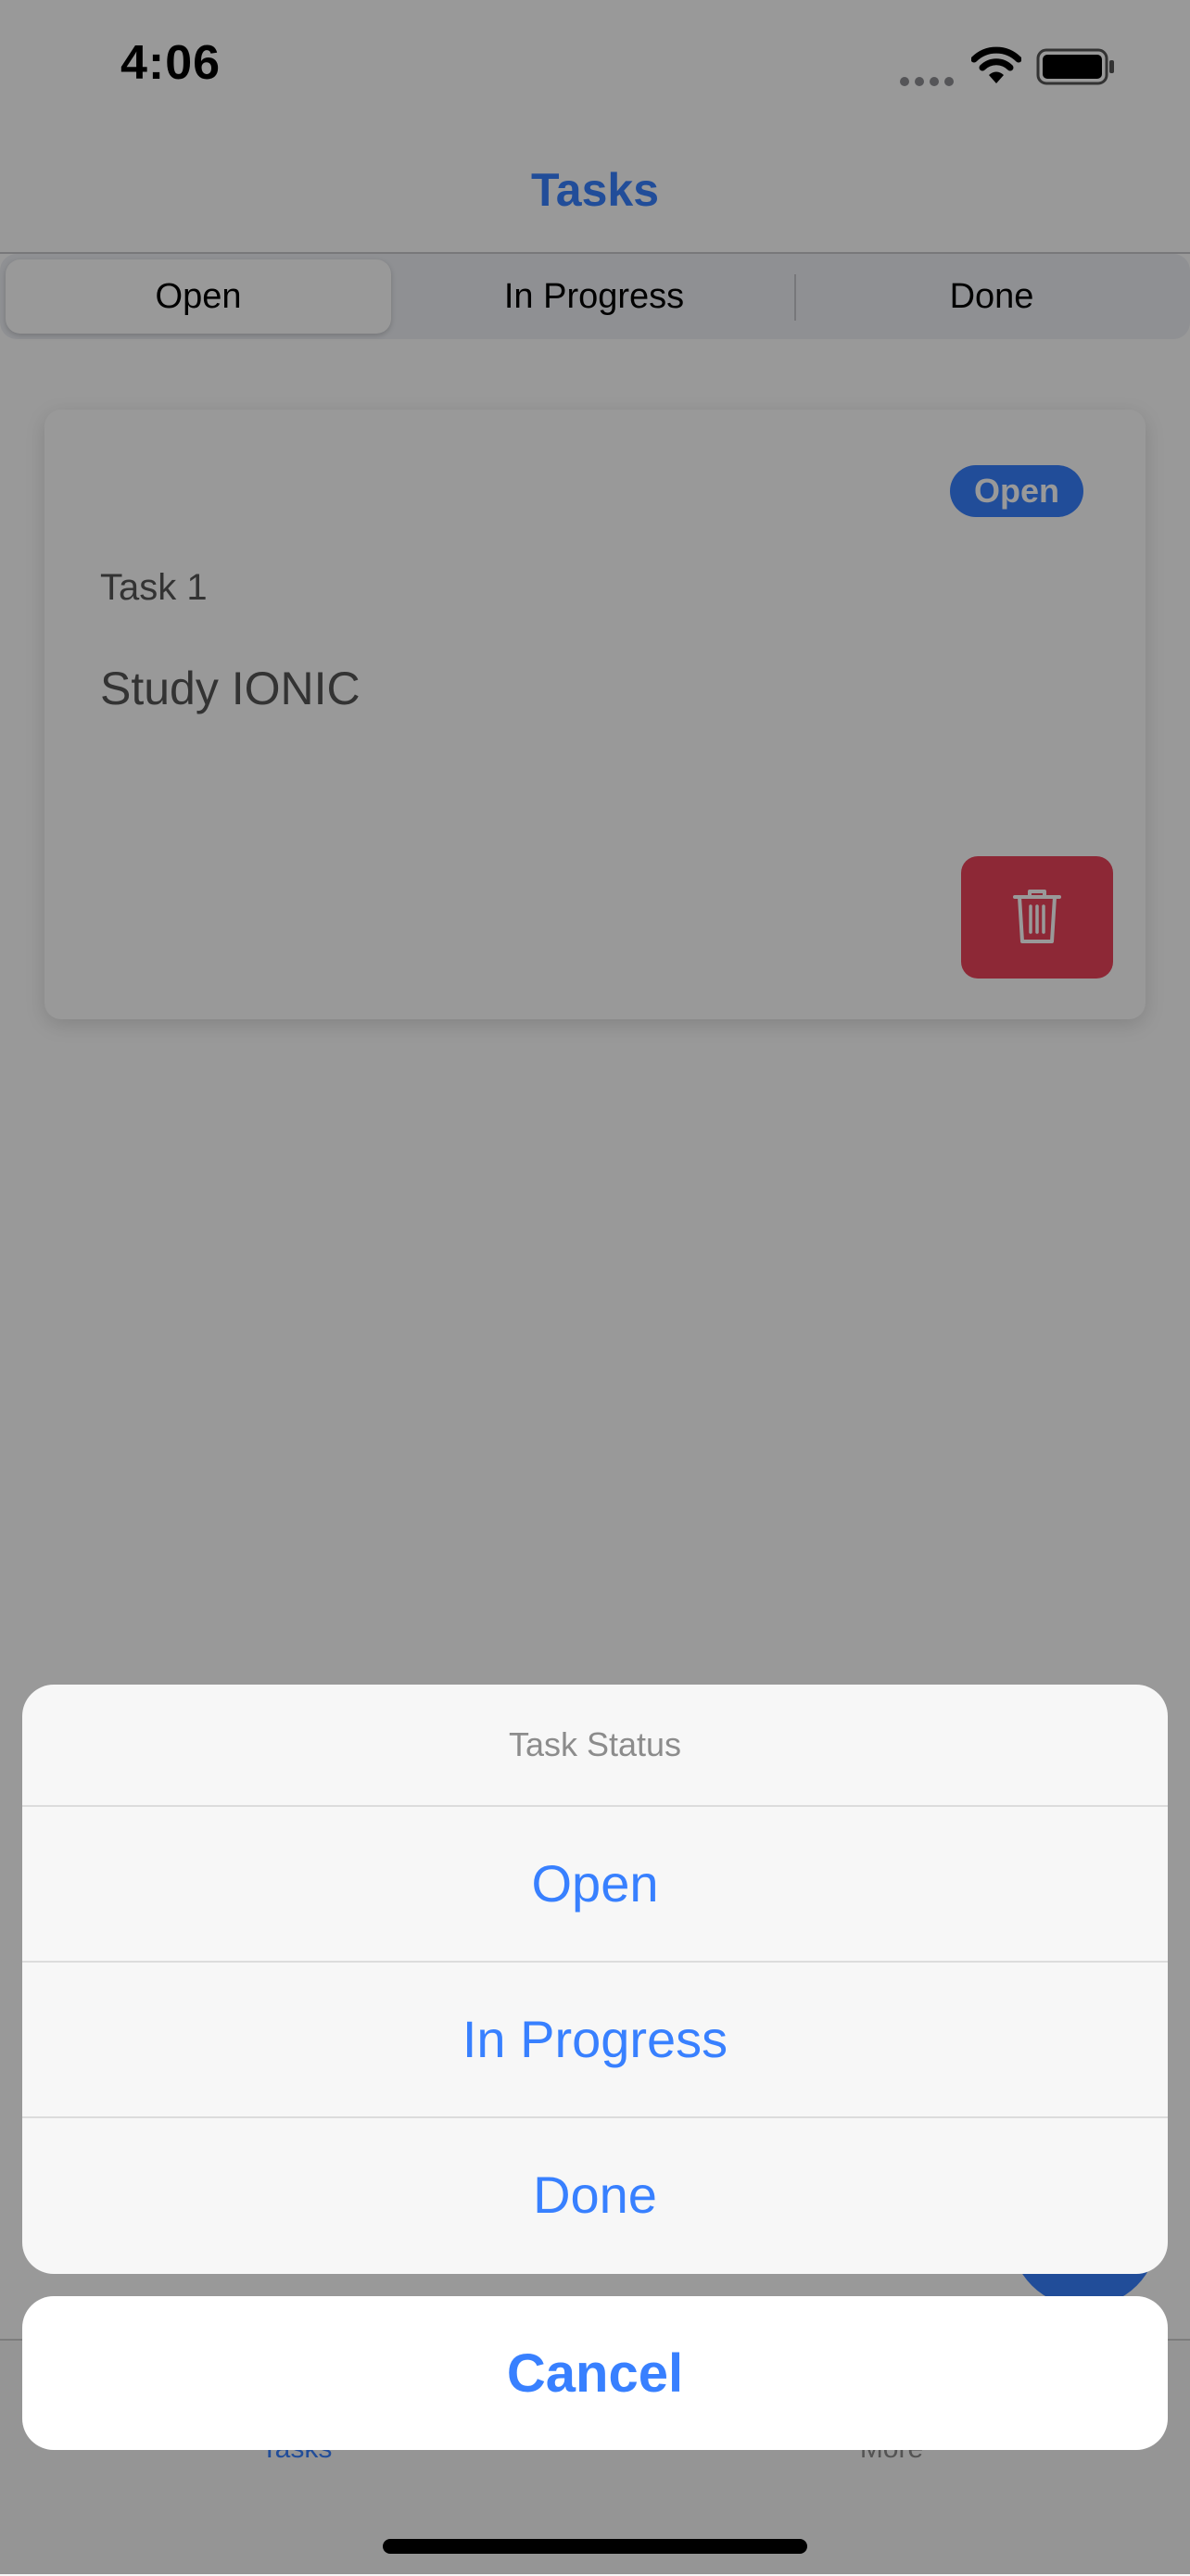 This screenshot has width=1190, height=2576. Describe the element at coordinates (595, 2194) in the screenshot. I see `action-option-done: Done` at that location.